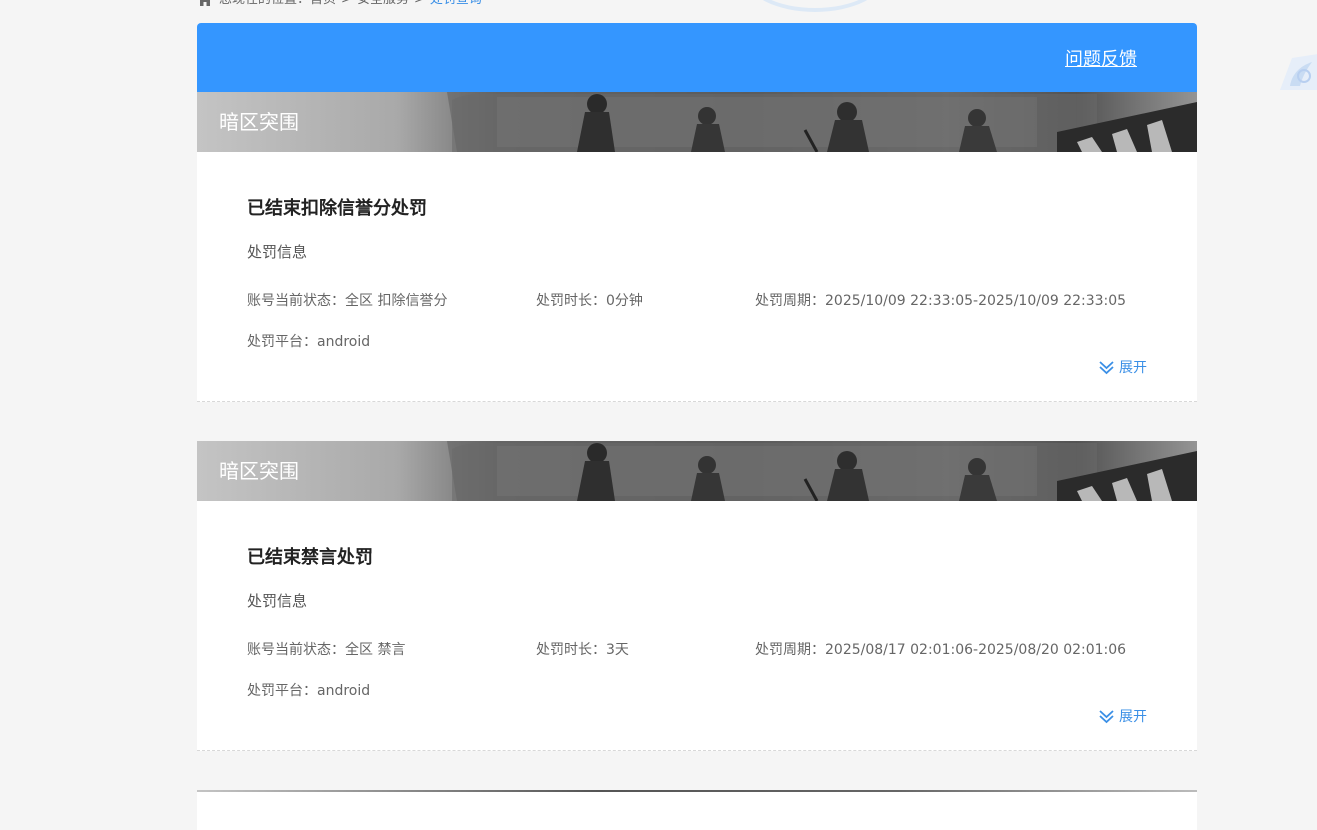  What do you see at coordinates (264, 4) in the screenshot?
I see `breadcrumb-prefix: 您现在的位置：` at bounding box center [264, 4].